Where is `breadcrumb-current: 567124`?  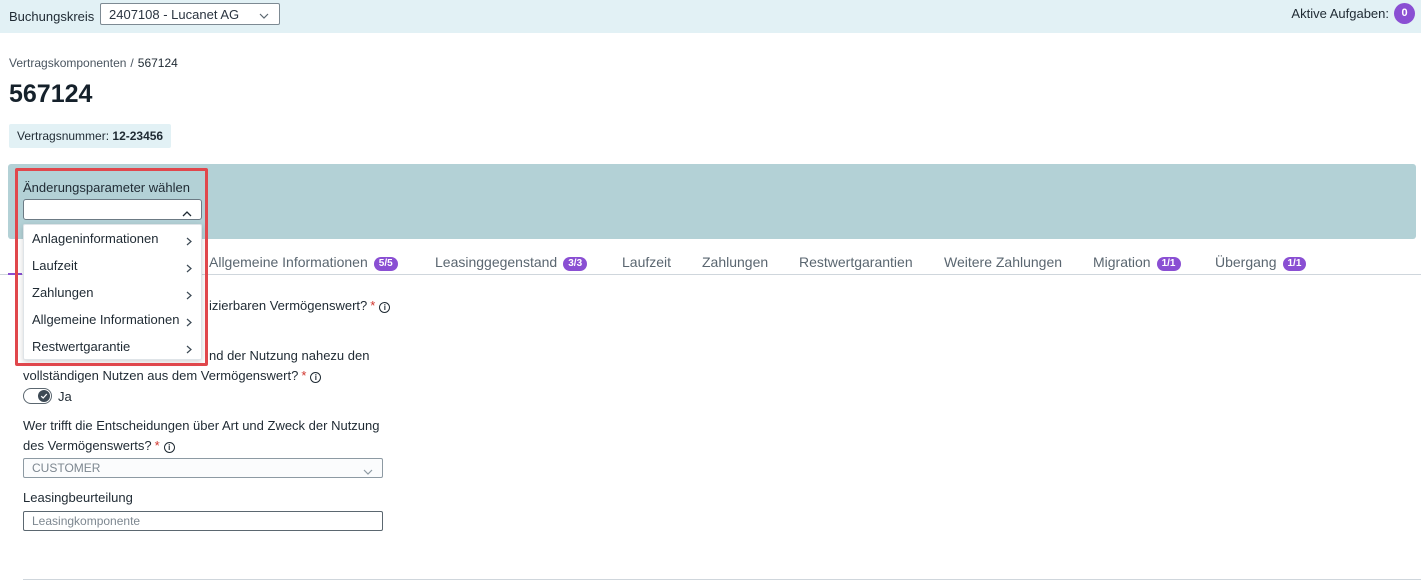
breadcrumb-current: 567124 is located at coordinates (157, 63).